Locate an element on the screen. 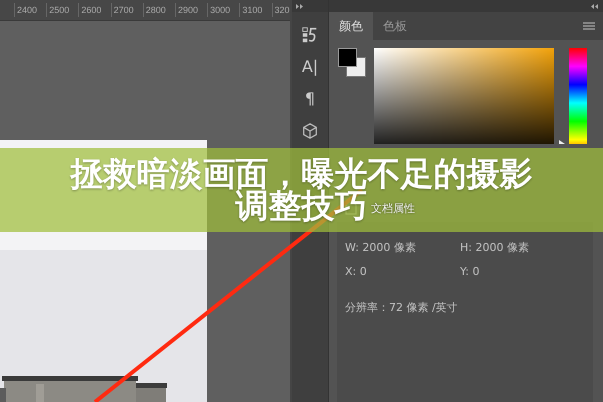 The image size is (603, 402). menu-icon is located at coordinates (589, 26).